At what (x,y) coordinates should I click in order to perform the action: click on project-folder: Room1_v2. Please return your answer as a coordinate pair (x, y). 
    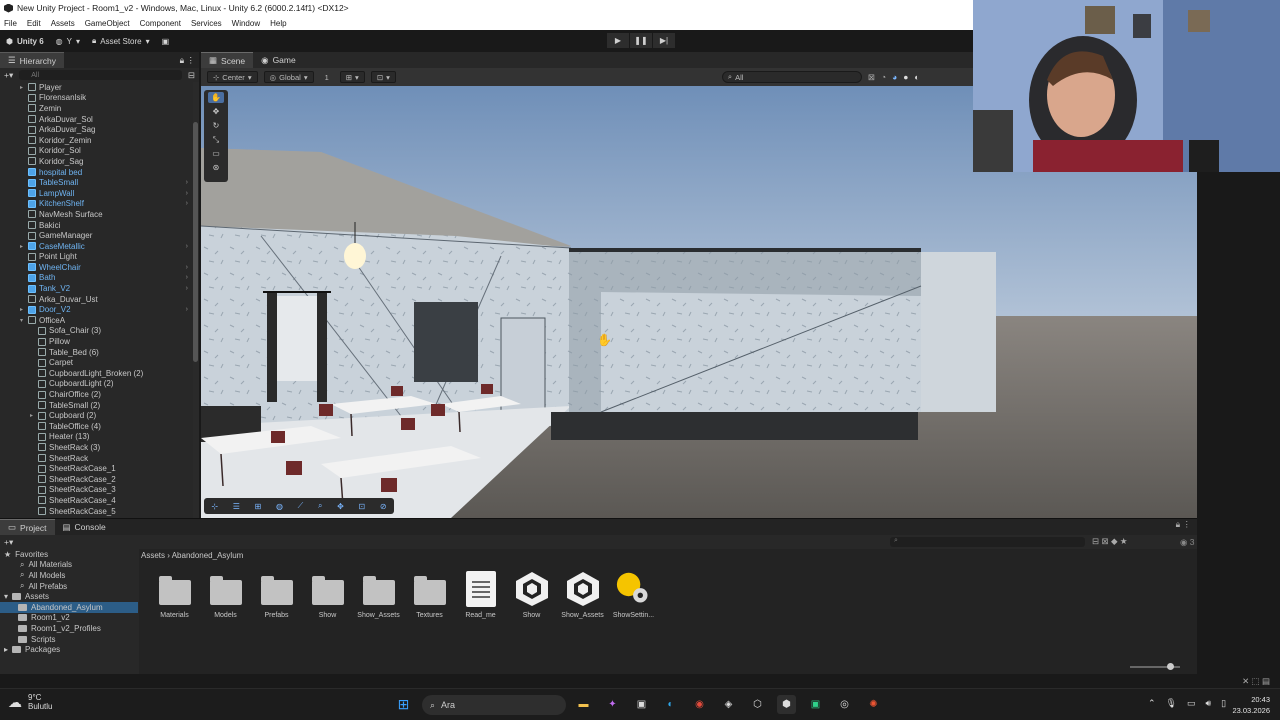
    Looking at the image, I should click on (69, 618).